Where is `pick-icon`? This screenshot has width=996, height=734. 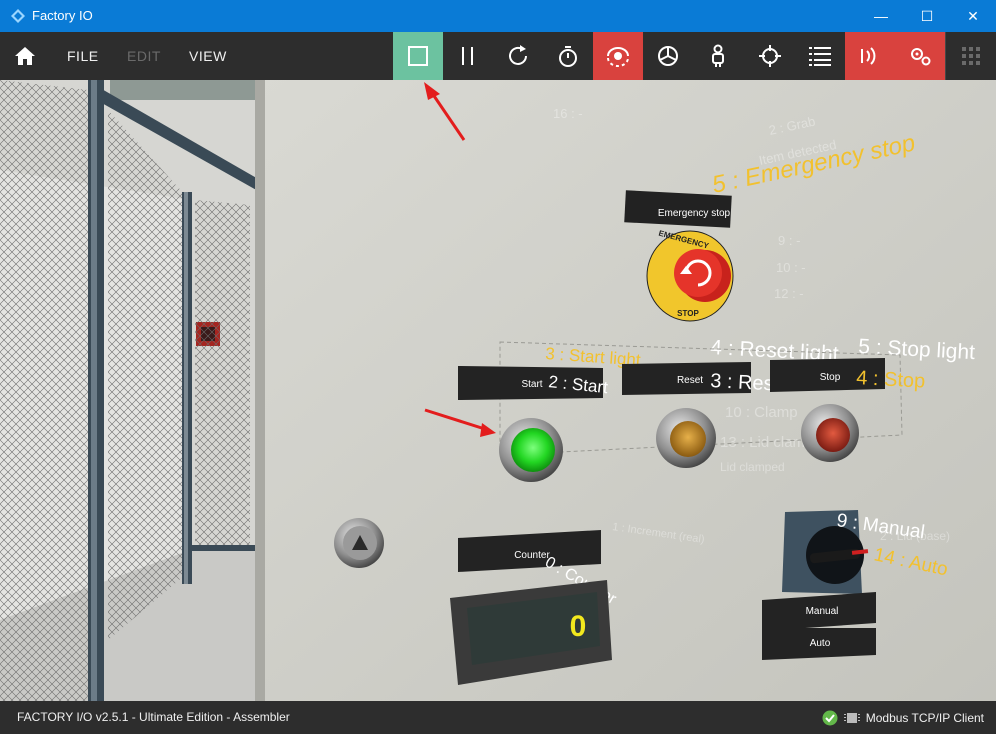 pick-icon is located at coordinates (770, 56).